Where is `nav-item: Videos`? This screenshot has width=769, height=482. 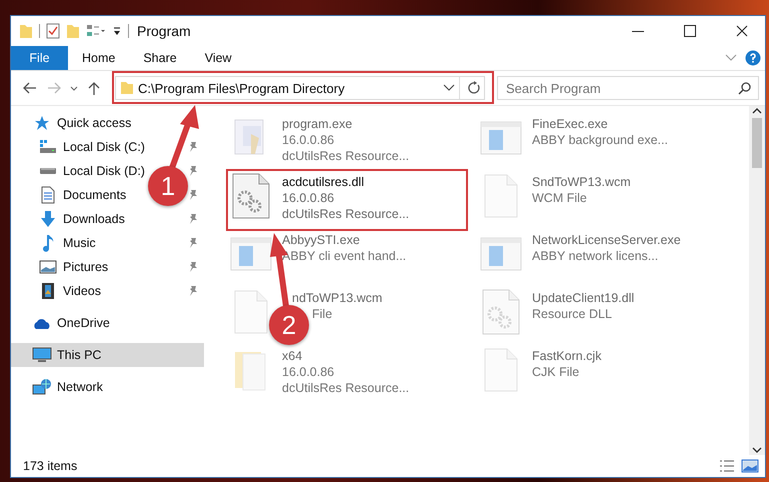
nav-item: Videos is located at coordinates (58, 291).